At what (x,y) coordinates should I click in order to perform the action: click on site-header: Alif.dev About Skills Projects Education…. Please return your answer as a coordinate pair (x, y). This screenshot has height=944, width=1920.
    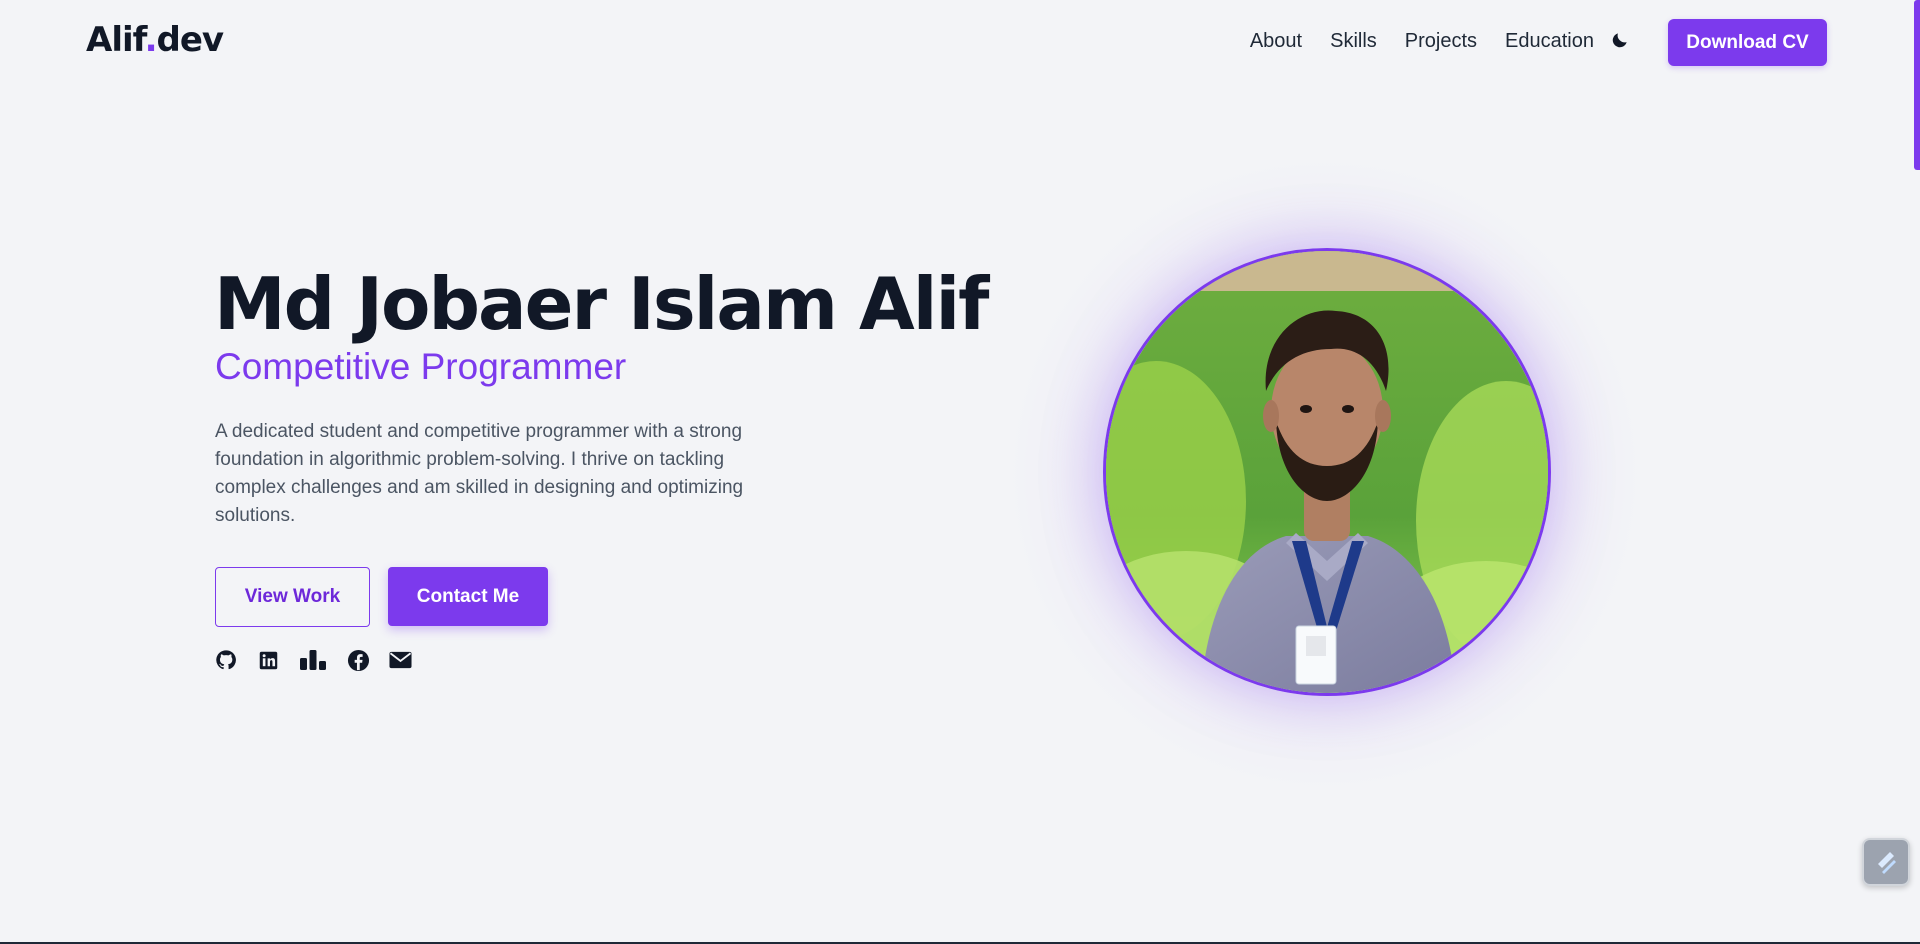
    Looking at the image, I should click on (960, 42).